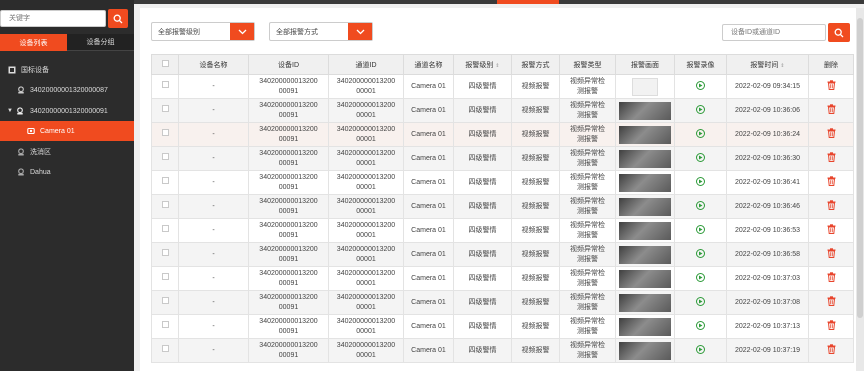 Image resolution: width=864 pixels, height=371 pixels. Describe the element at coordinates (118, 18) in the screenshot. I see `keyword-search-button` at that location.